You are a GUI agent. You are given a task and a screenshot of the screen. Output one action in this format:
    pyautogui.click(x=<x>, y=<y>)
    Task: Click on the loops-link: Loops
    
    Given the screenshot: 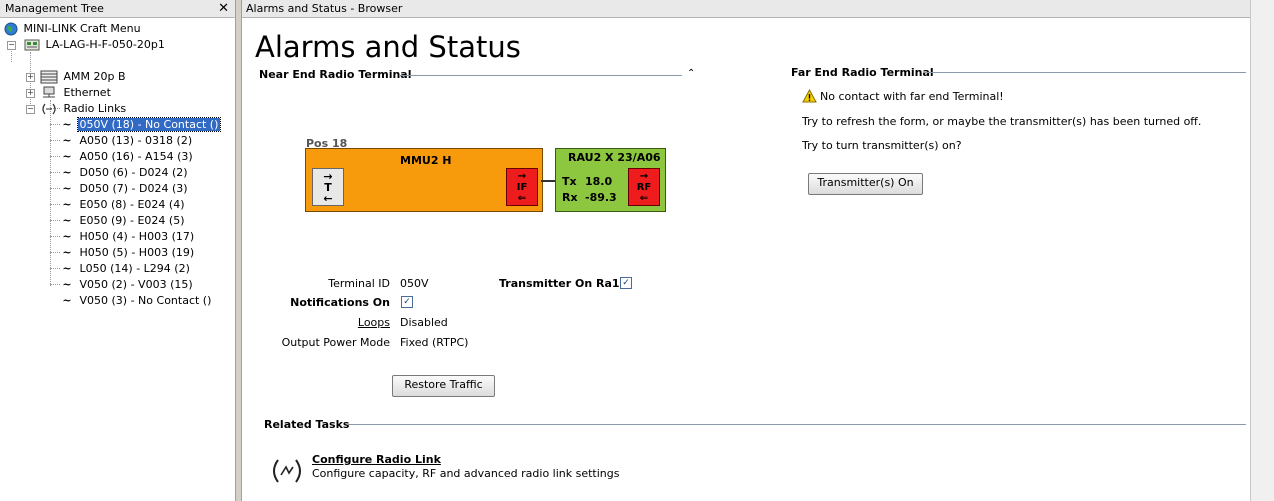 What is the action you would take?
    pyautogui.click(x=374, y=322)
    